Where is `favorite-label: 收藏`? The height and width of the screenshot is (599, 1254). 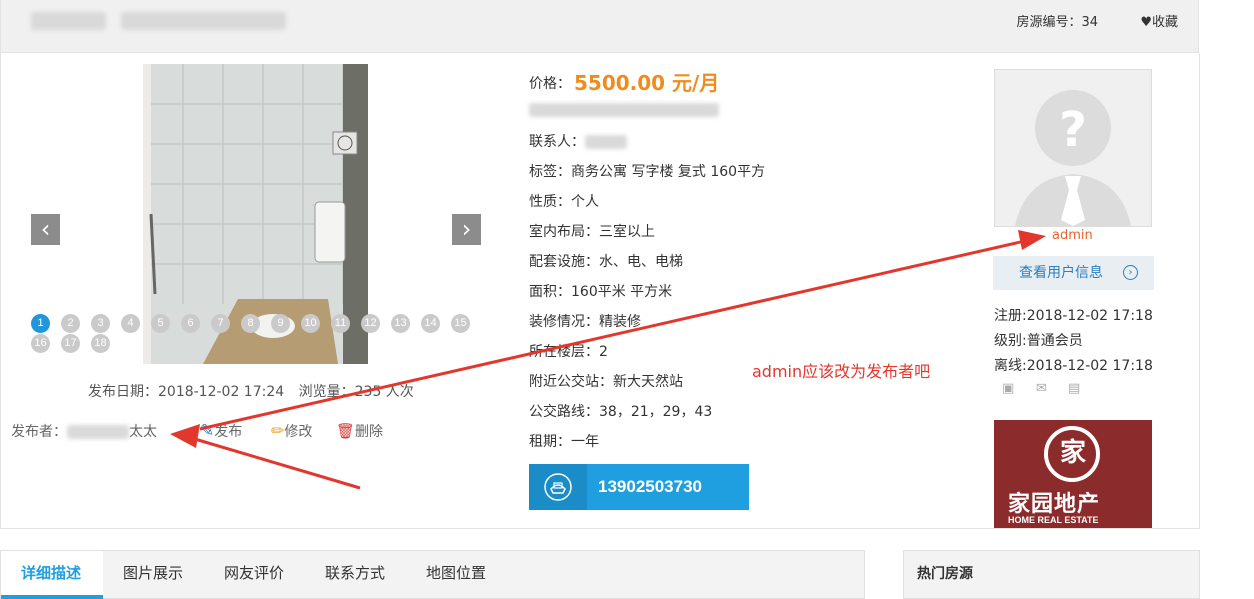 favorite-label: 收藏 is located at coordinates (1164, 22).